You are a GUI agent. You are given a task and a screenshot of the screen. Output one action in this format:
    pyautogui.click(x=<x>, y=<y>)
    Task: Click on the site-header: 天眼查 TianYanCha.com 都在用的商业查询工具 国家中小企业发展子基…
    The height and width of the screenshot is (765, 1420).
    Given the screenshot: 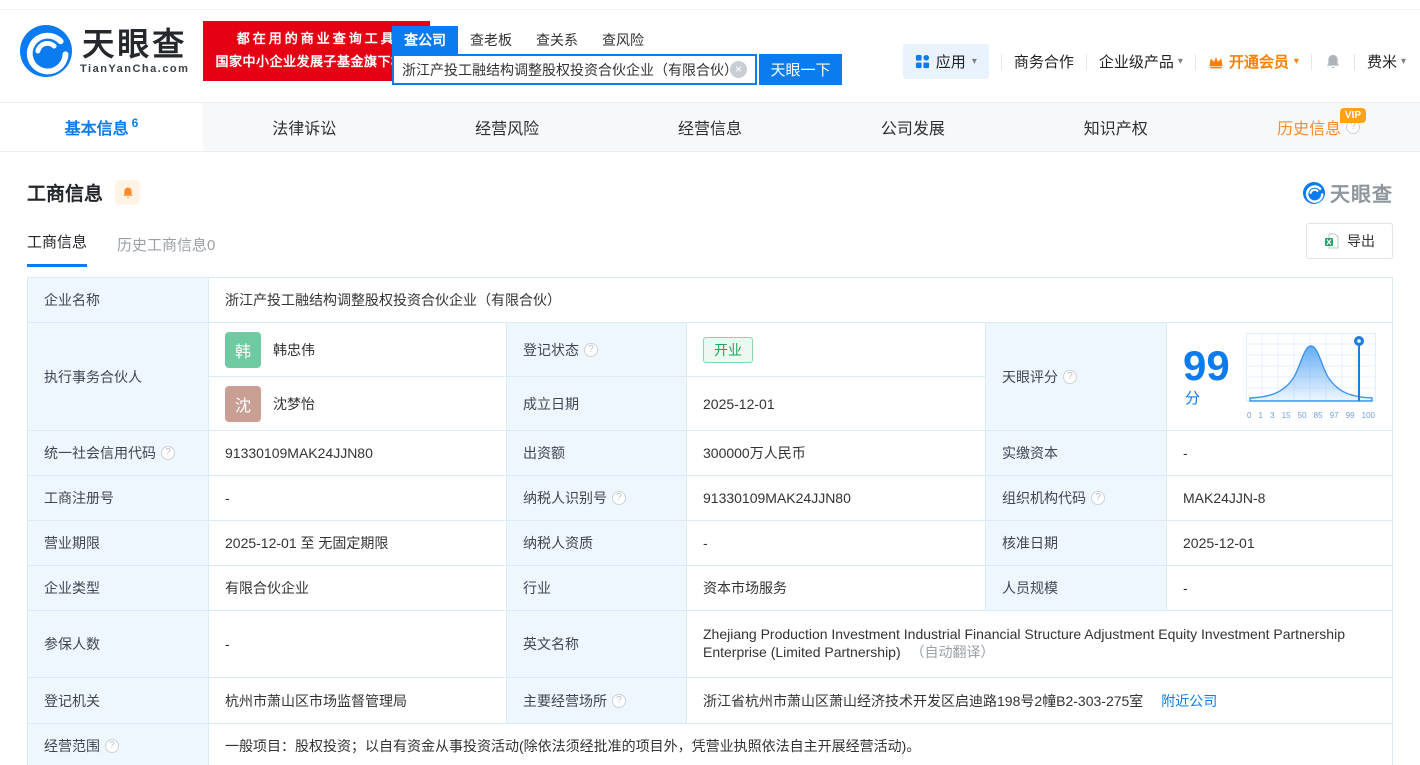 What is the action you would take?
    pyautogui.click(x=710, y=51)
    